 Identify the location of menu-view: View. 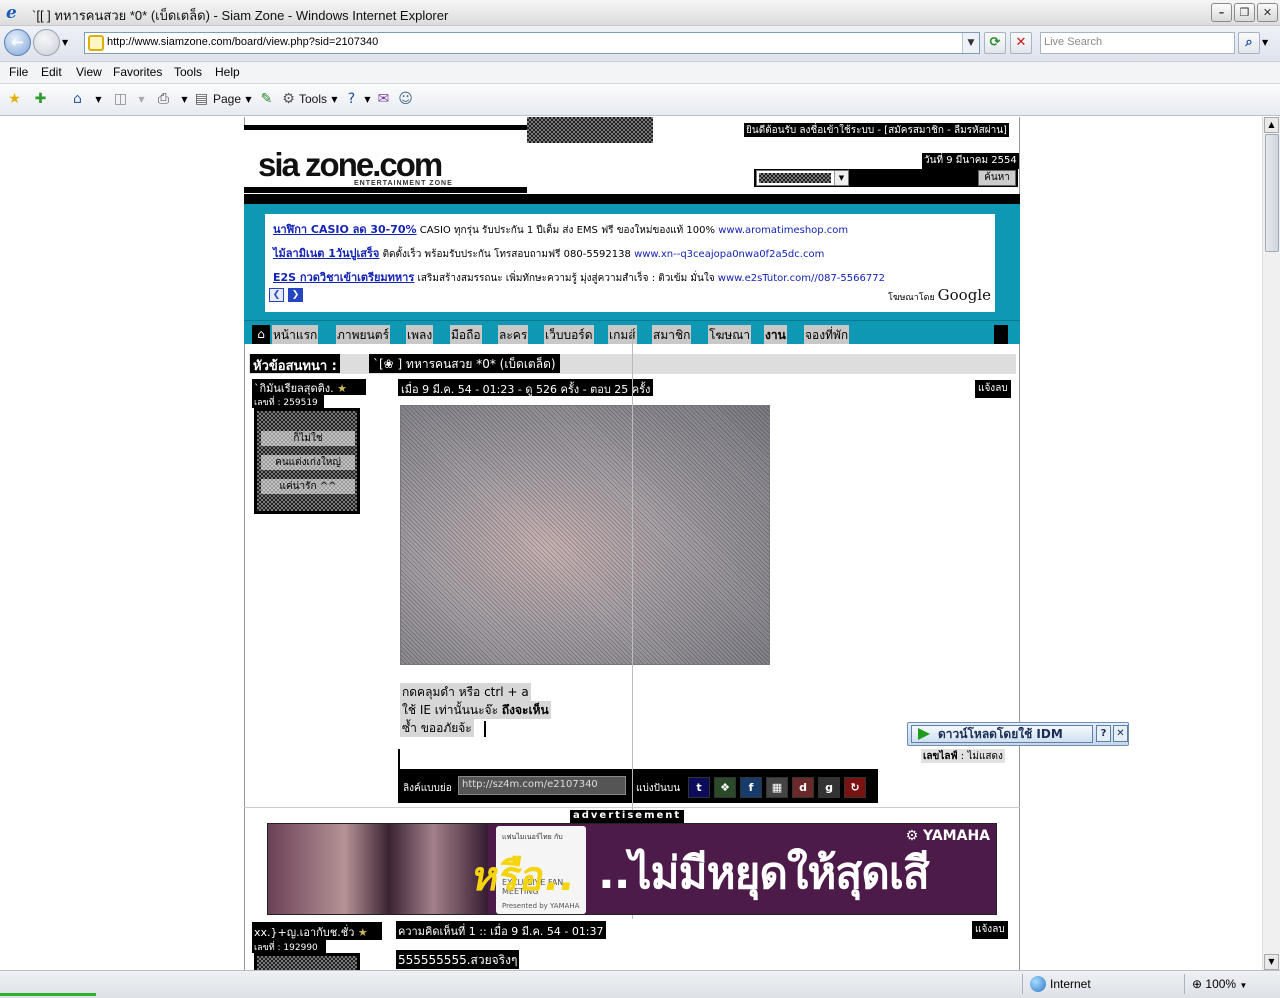
(89, 72).